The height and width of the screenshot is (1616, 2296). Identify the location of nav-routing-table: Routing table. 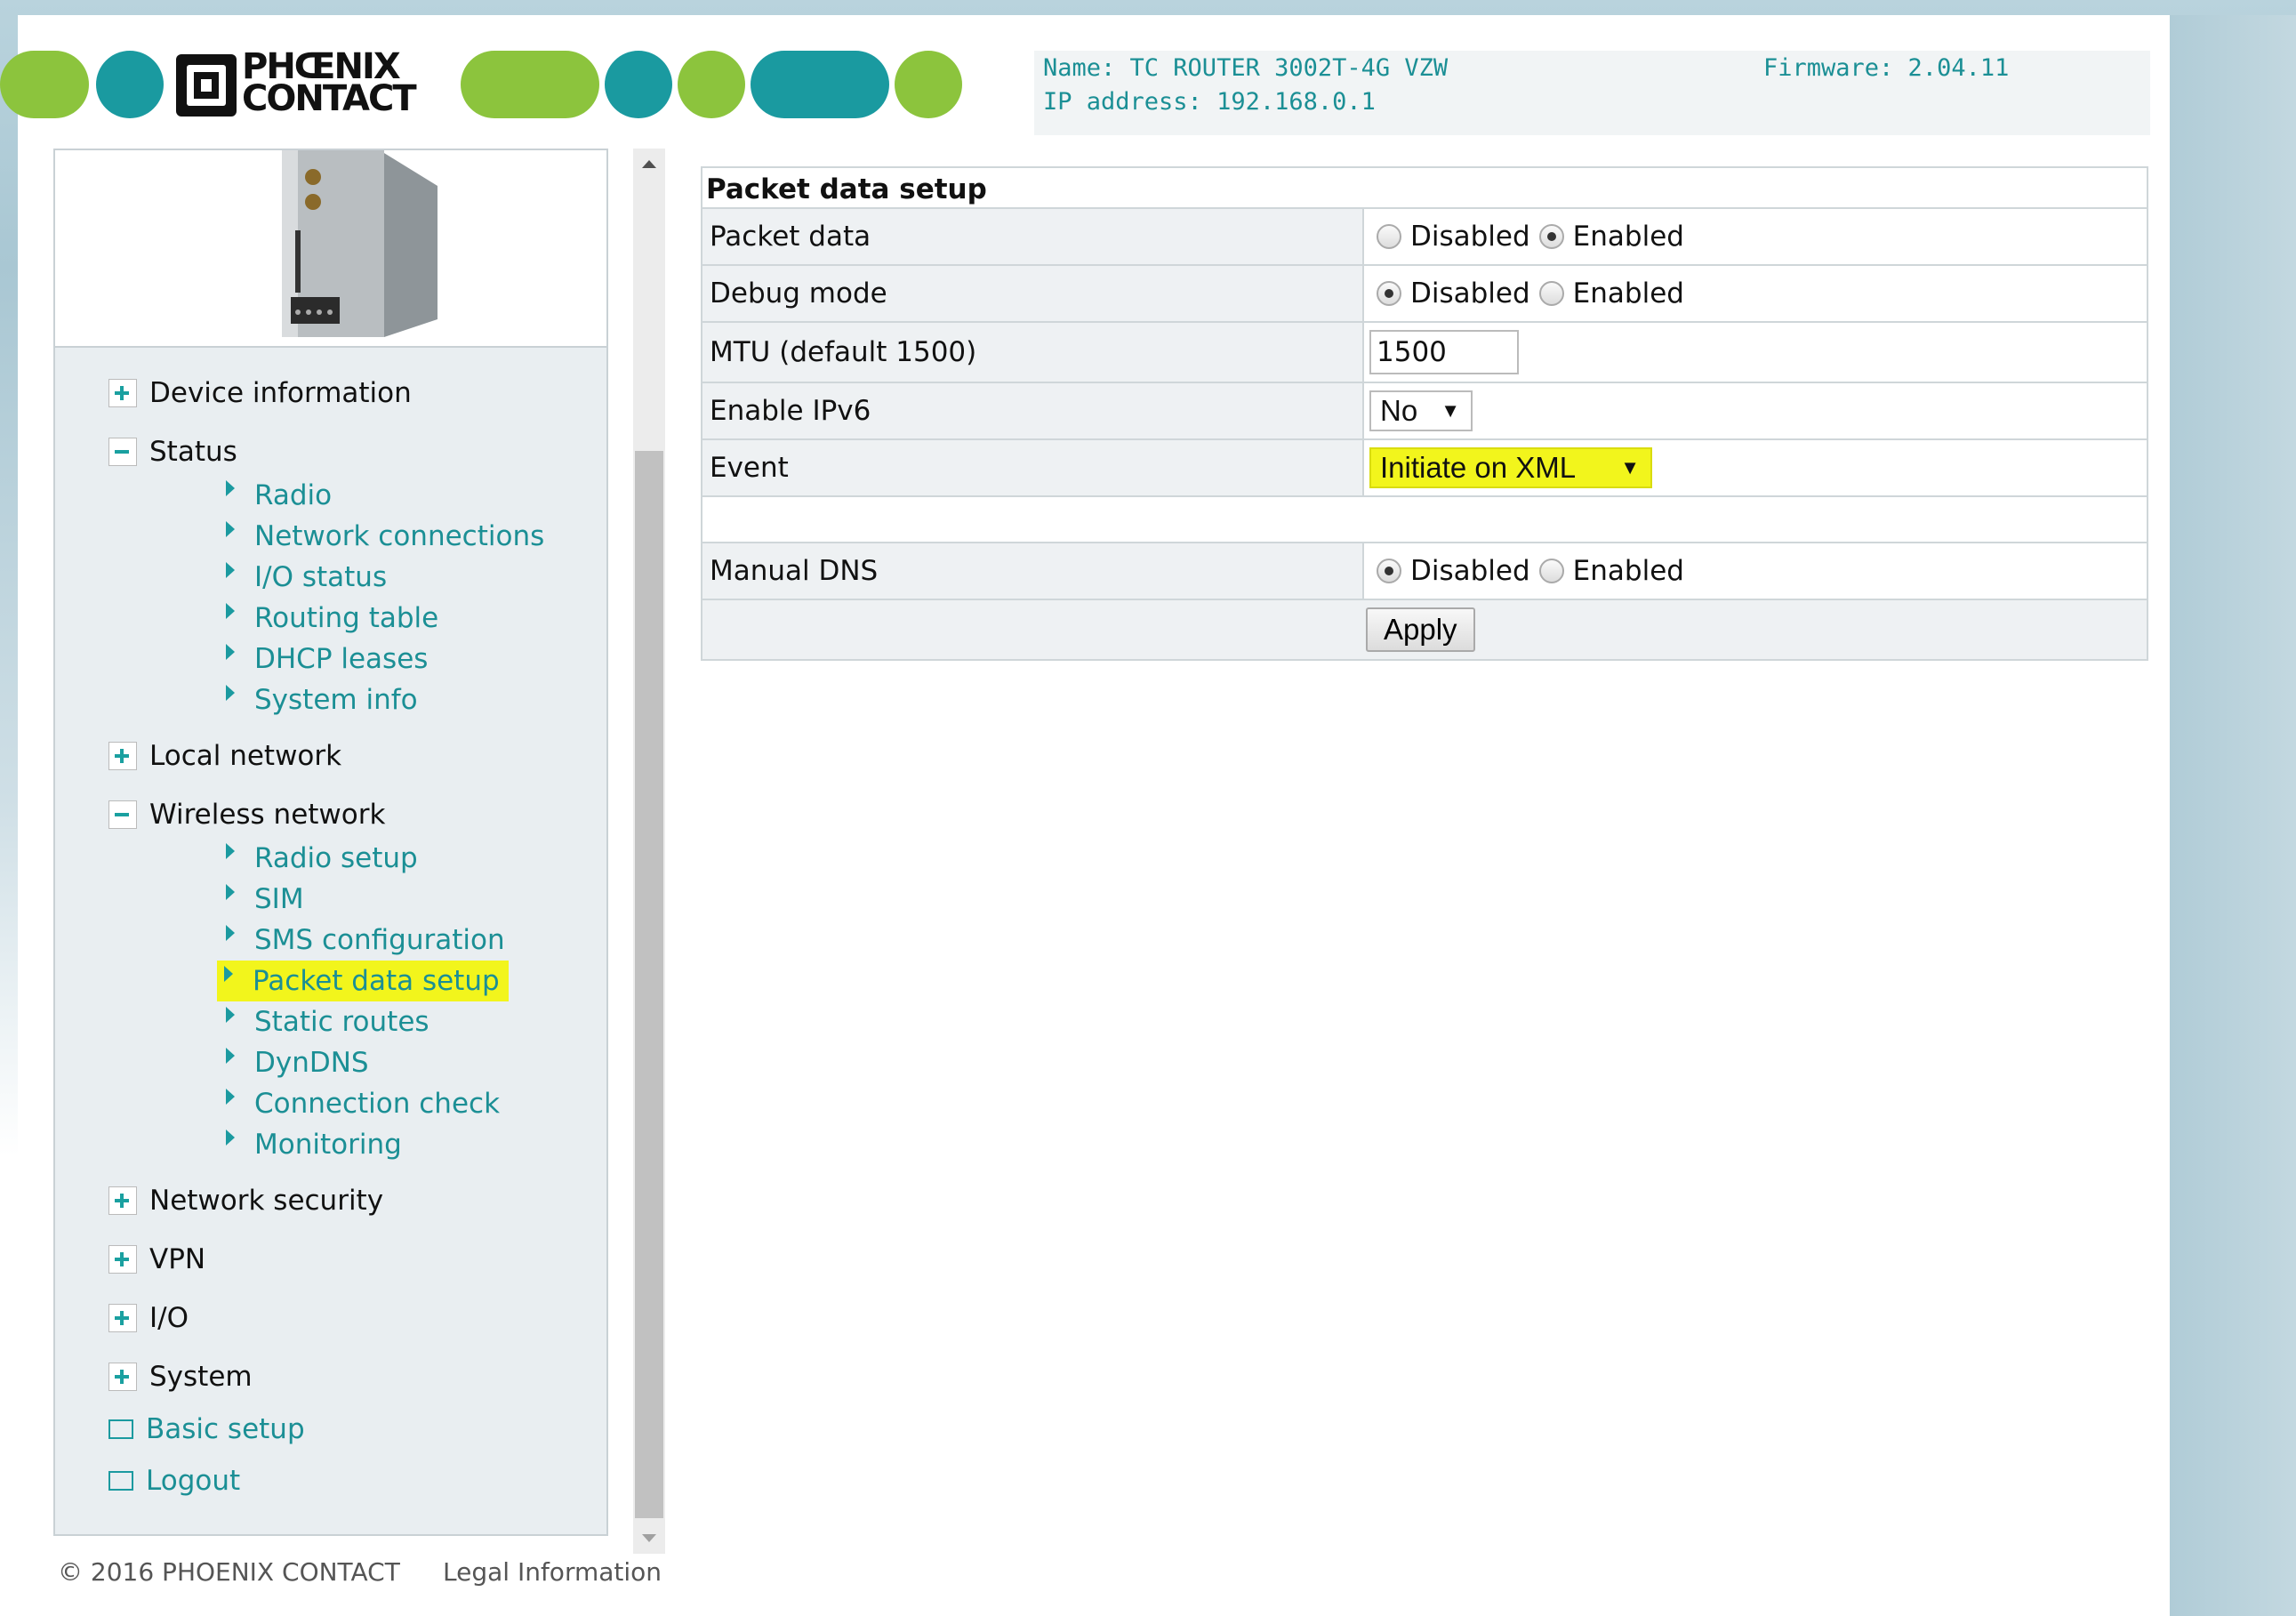
(332, 618).